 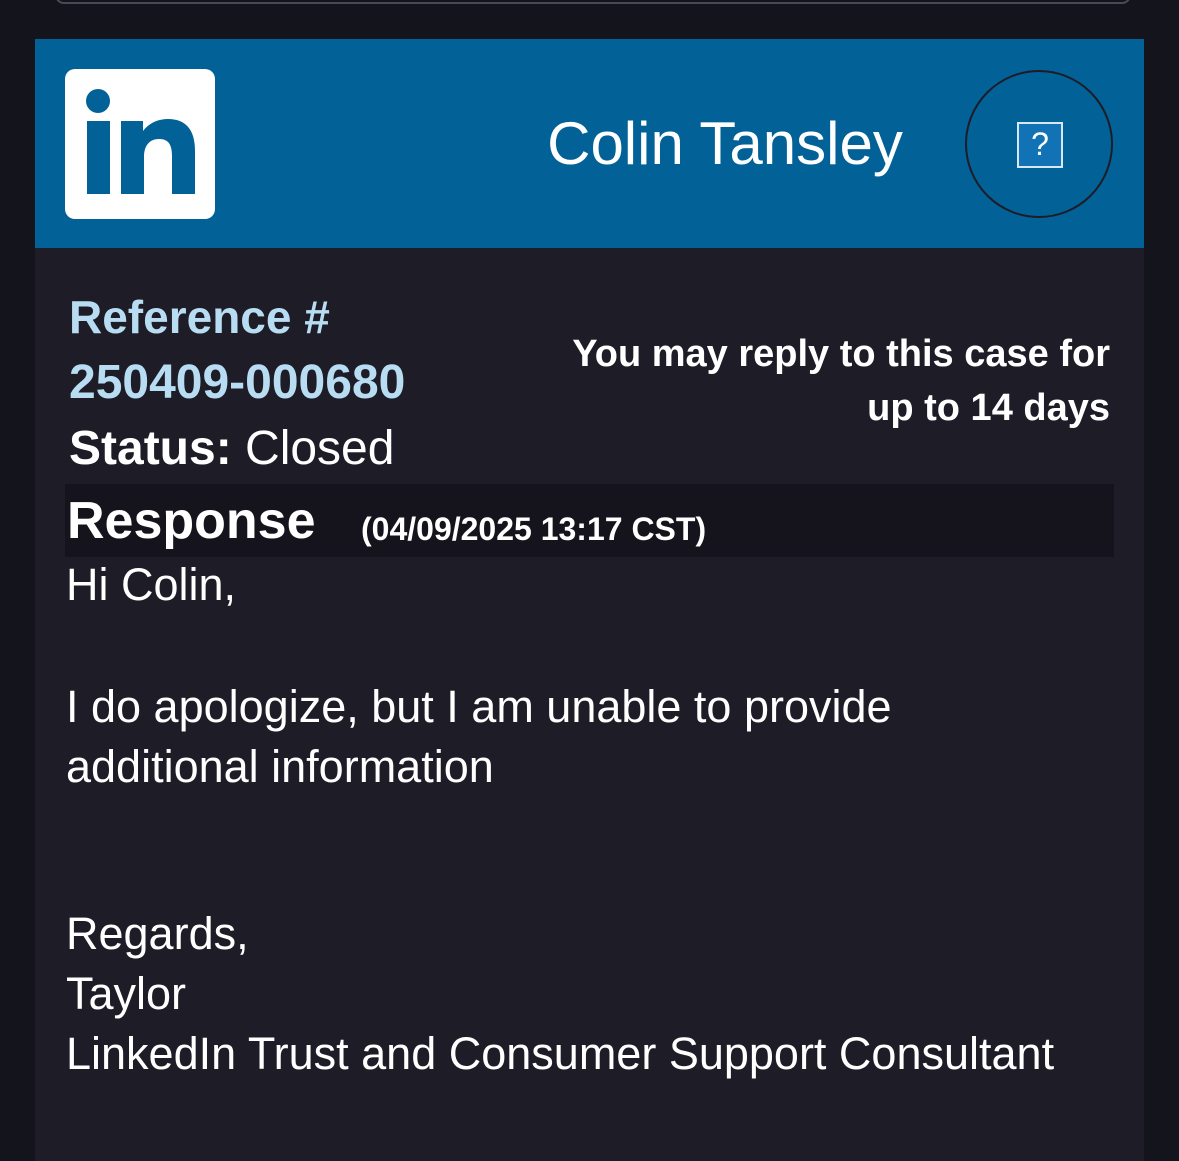 What do you see at coordinates (199, 317) in the screenshot?
I see `reference-label: Reference #` at bounding box center [199, 317].